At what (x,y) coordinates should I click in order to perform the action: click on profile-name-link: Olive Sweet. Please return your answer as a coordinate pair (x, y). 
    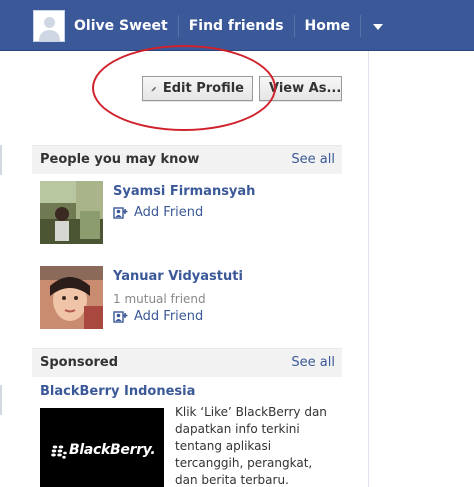
    Looking at the image, I should click on (121, 26).